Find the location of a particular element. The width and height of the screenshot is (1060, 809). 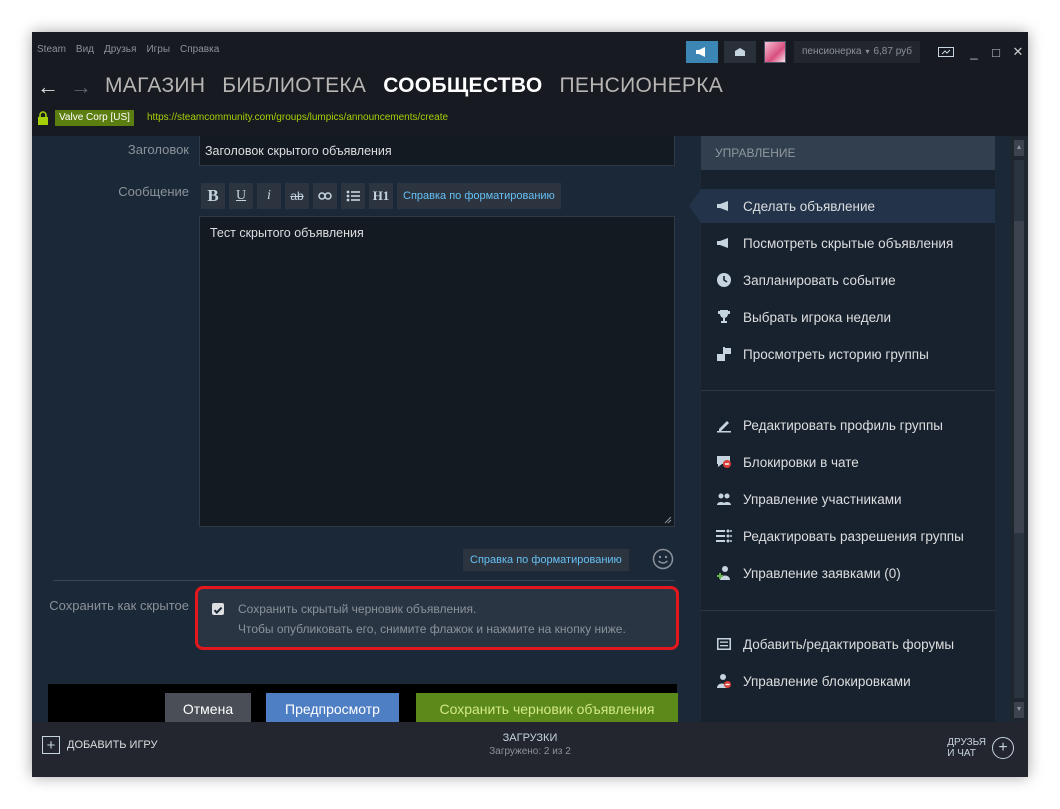

friends-chat-button: ДРУЗЬЯ И ЧАТ + is located at coordinates (980, 748).